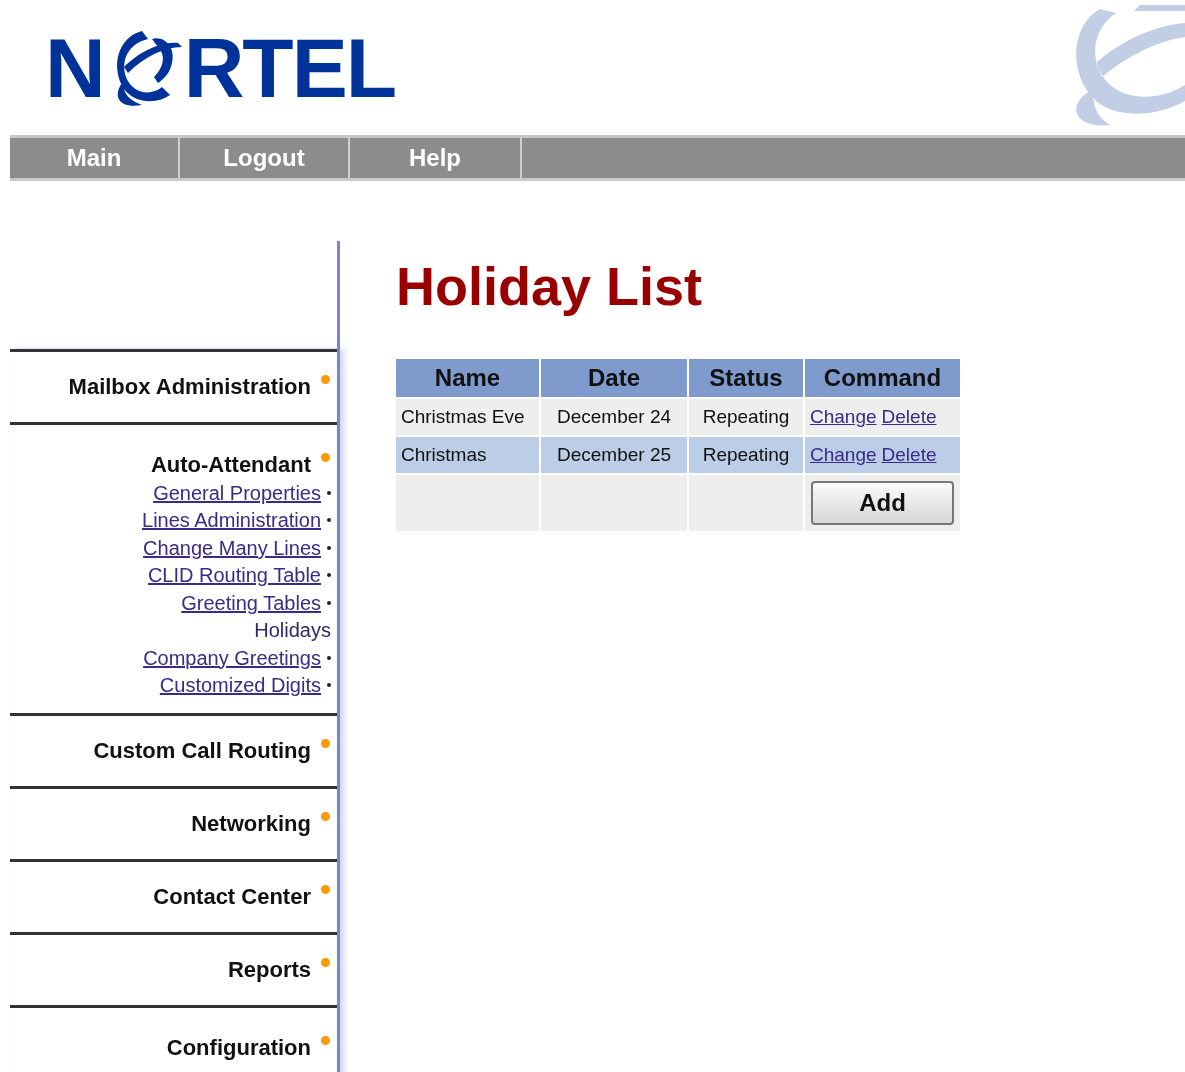 This screenshot has height=1072, width=1185. What do you see at coordinates (882, 503) in the screenshot?
I see `add-button: Add` at bounding box center [882, 503].